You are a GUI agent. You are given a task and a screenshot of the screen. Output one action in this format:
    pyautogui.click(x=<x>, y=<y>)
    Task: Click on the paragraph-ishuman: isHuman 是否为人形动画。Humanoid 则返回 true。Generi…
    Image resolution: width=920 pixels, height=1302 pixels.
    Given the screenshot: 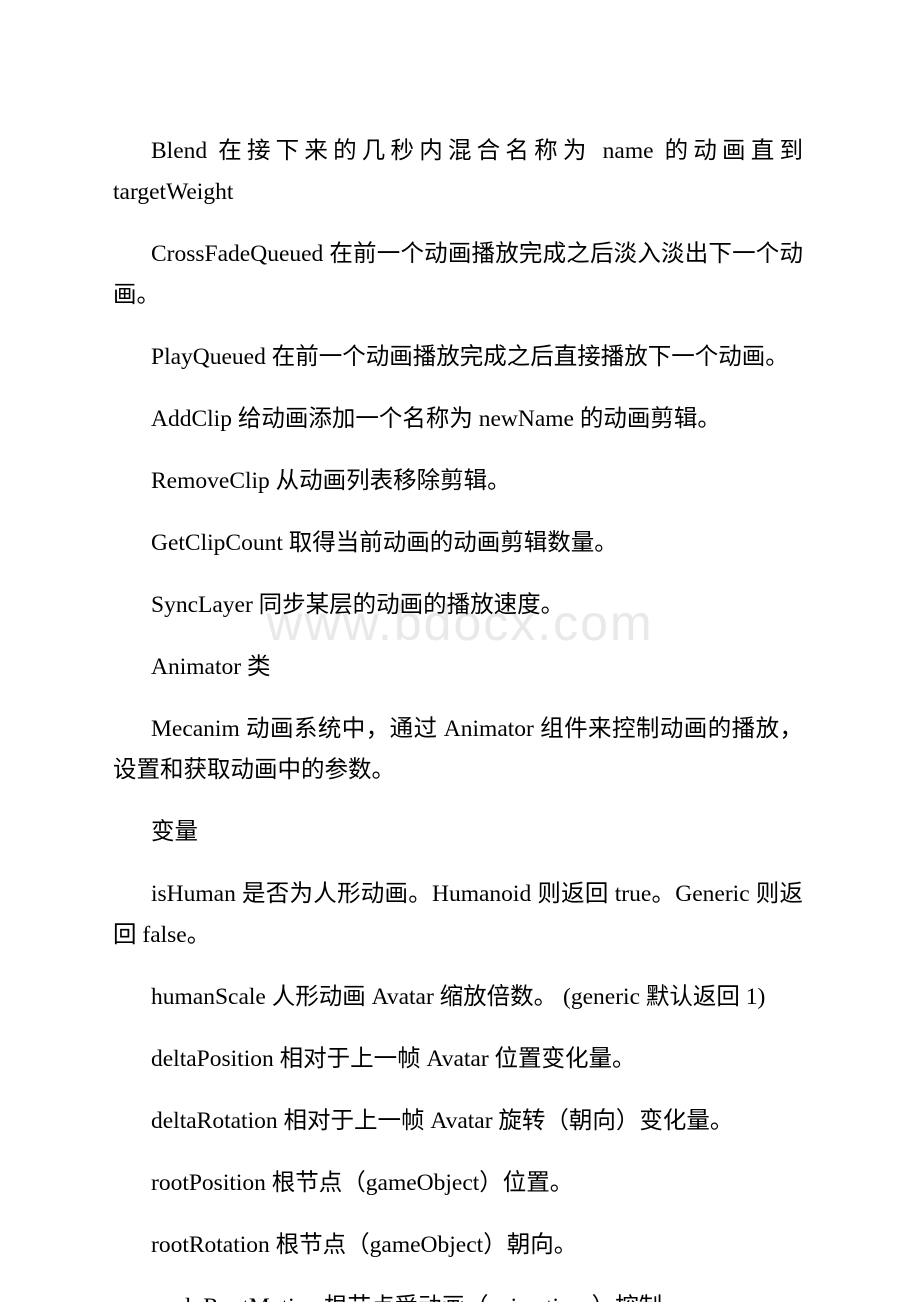 What is the action you would take?
    pyautogui.click(x=458, y=914)
    